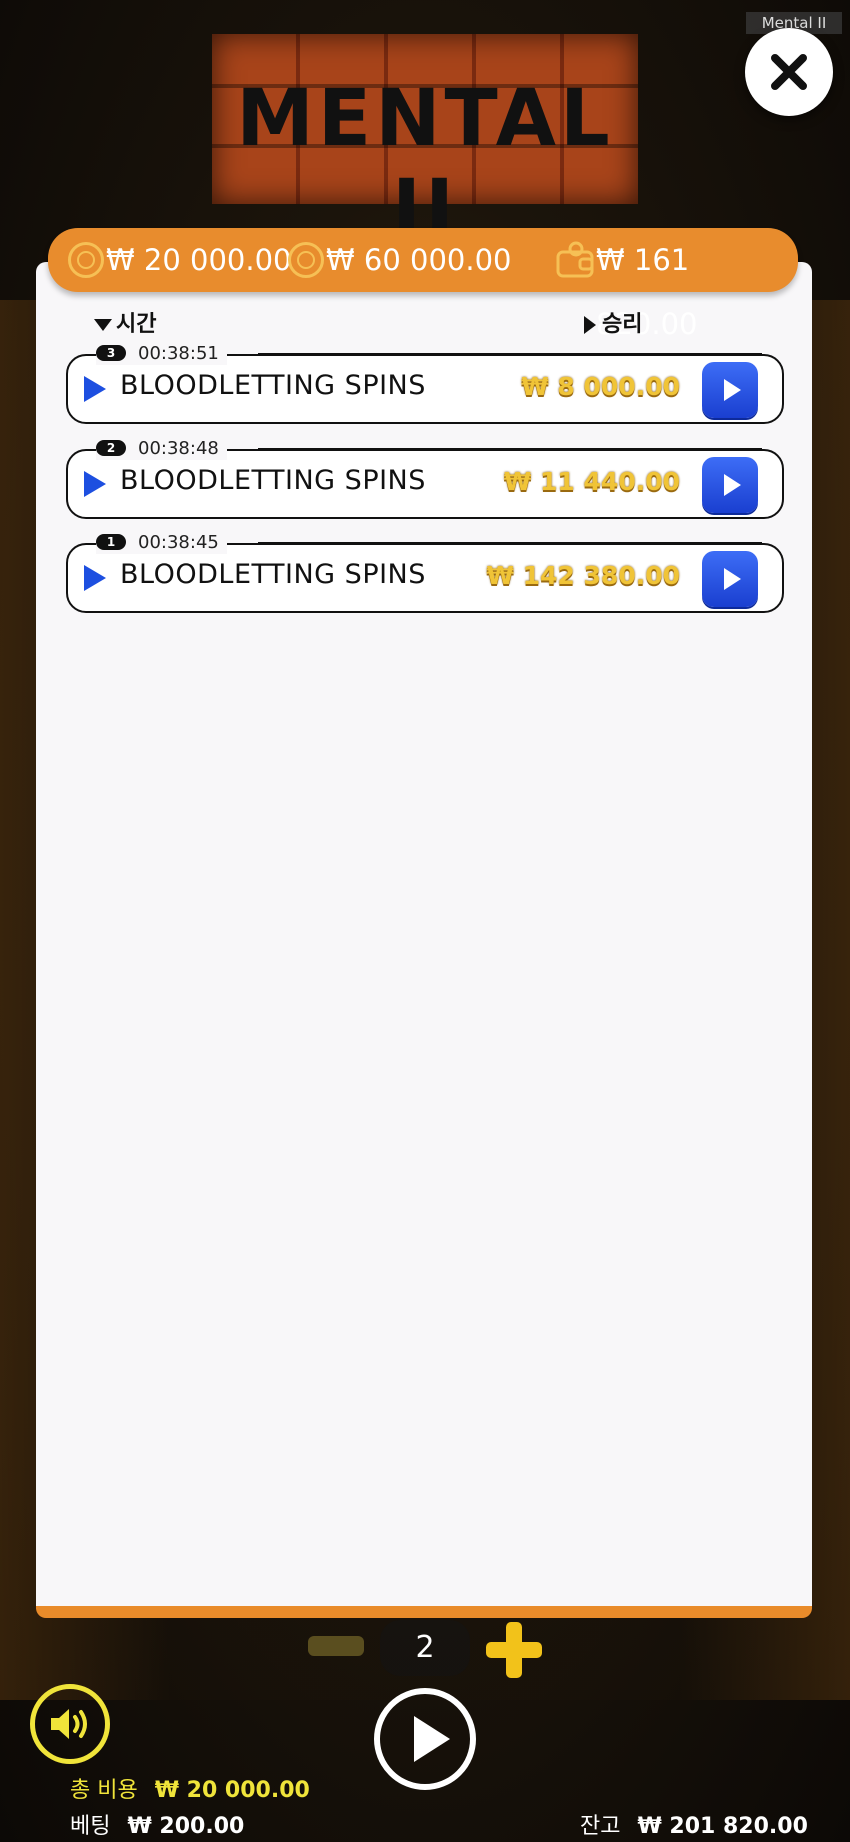  I want to click on sort-down-icon, so click(103, 325).